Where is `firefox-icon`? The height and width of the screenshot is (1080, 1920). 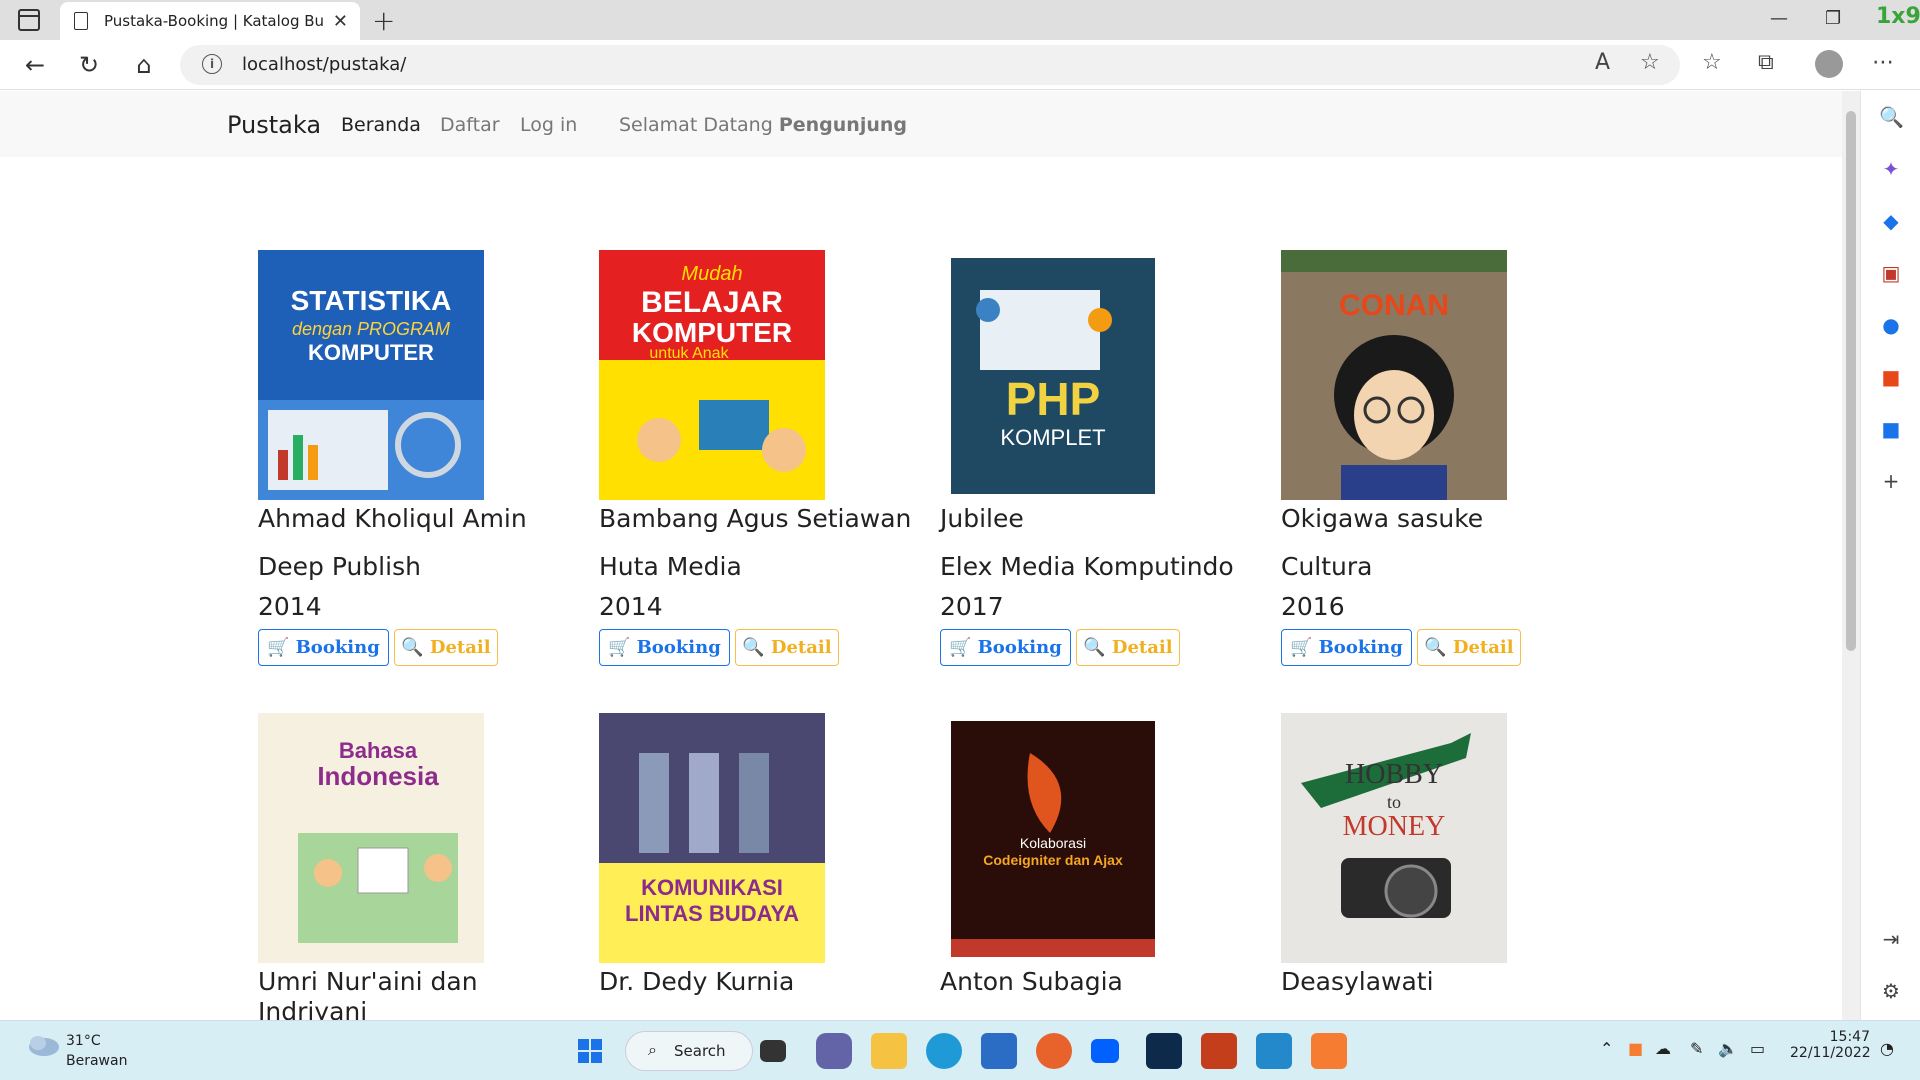 firefox-icon is located at coordinates (1054, 1051).